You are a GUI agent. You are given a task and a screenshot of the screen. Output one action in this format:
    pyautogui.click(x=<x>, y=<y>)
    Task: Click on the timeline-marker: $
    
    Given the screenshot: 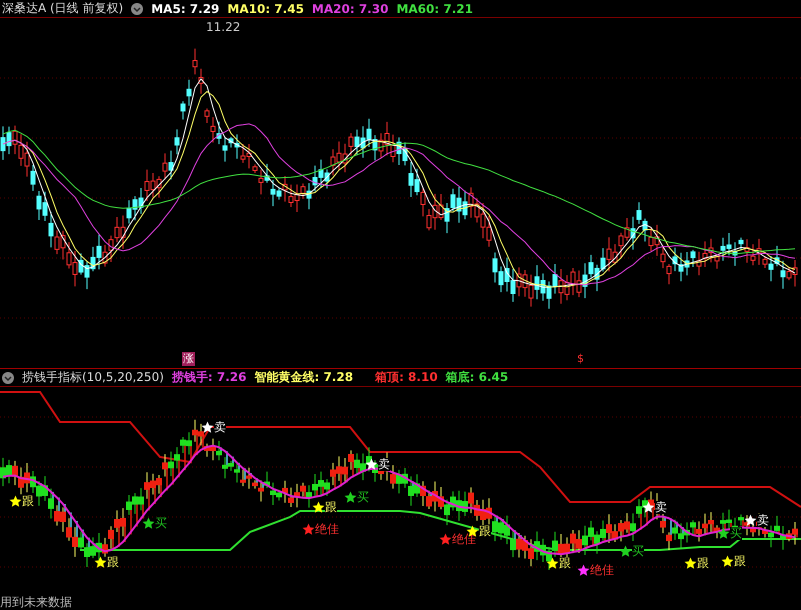 What is the action you would take?
    pyautogui.click(x=580, y=359)
    